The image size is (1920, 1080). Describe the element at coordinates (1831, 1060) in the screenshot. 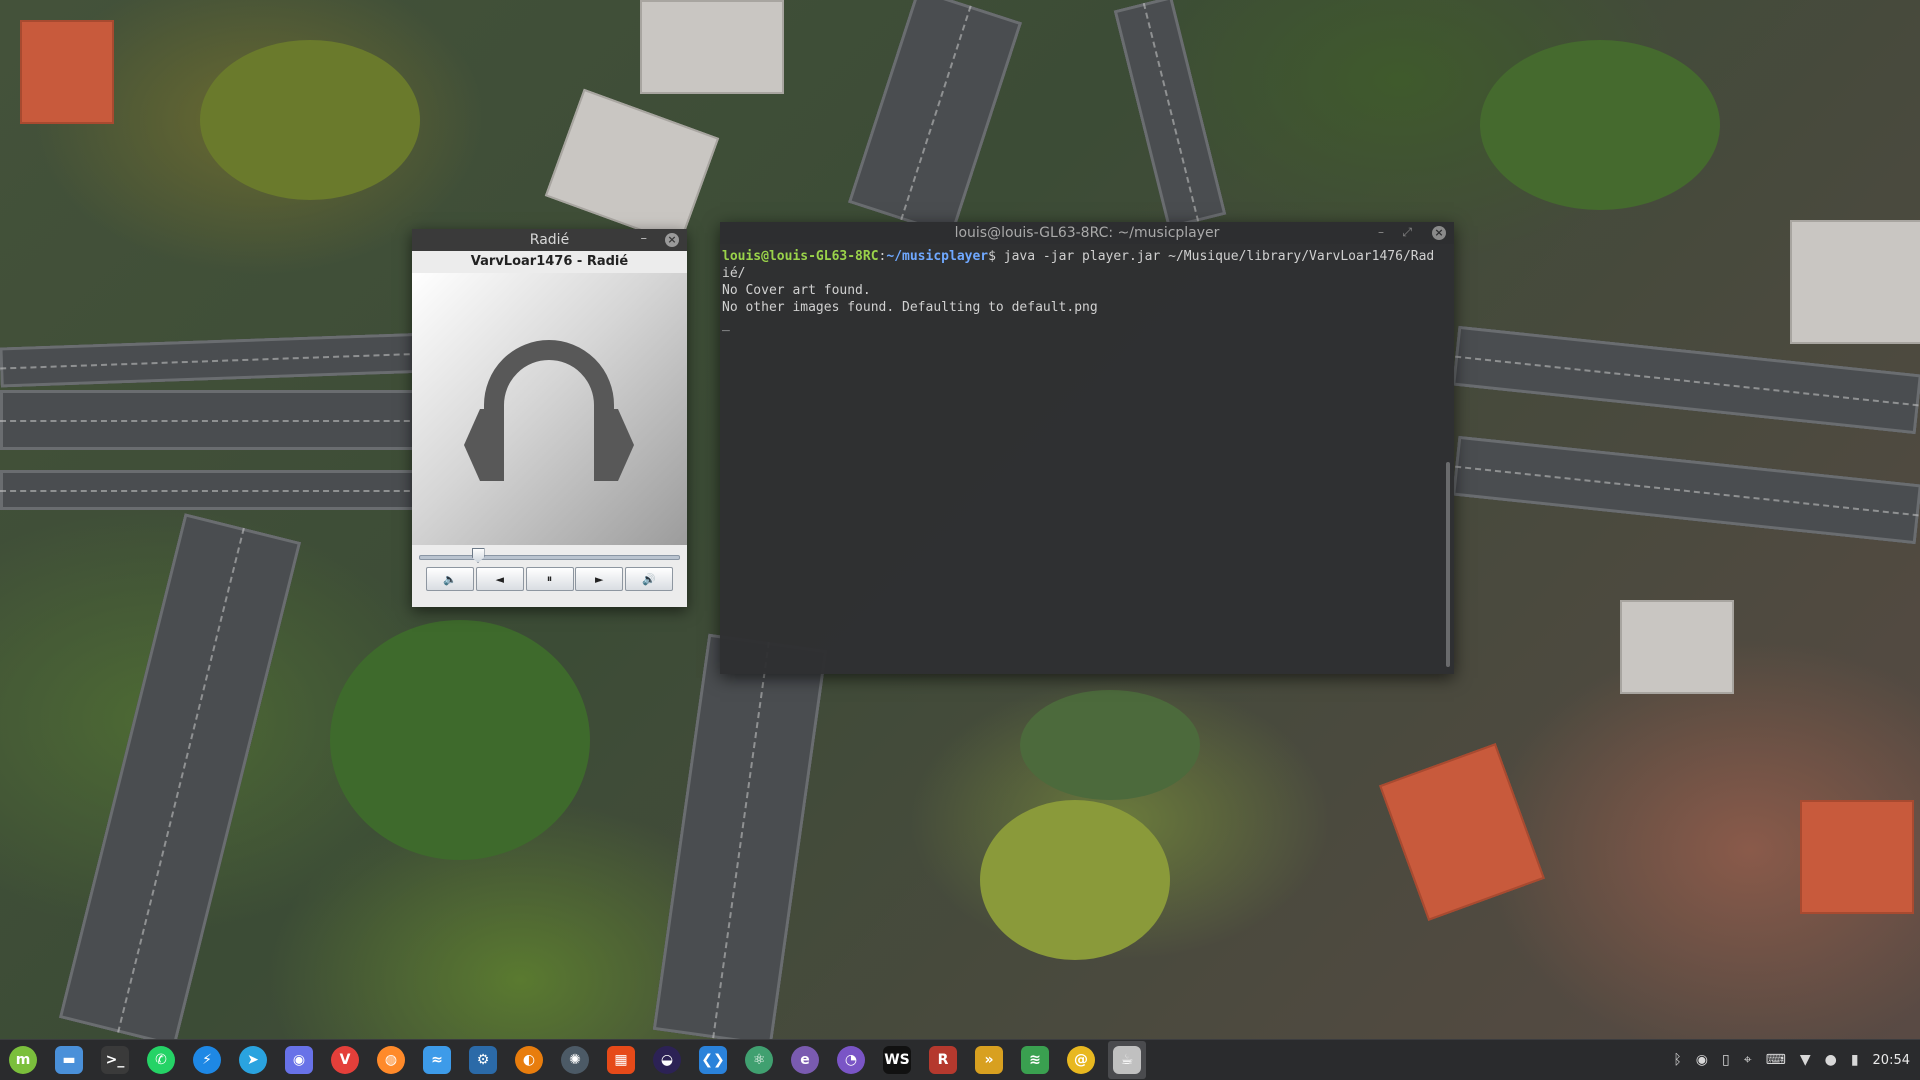

I see `shield-icon: ●` at that location.